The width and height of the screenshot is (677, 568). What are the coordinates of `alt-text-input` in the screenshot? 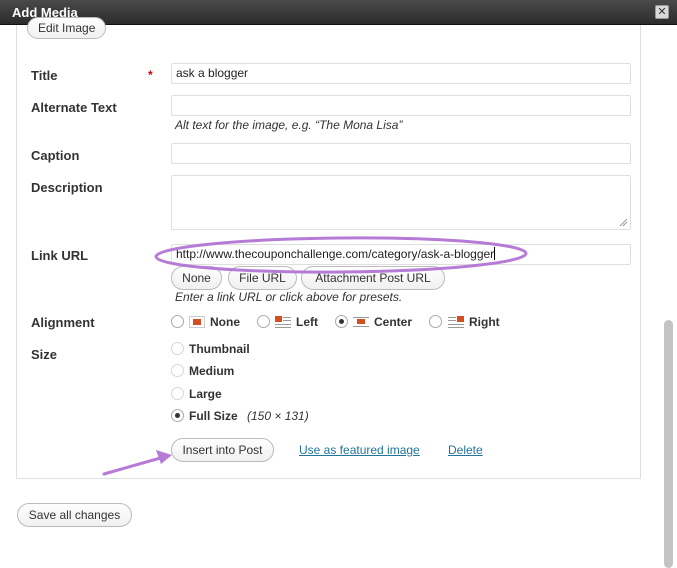 It's located at (401, 105).